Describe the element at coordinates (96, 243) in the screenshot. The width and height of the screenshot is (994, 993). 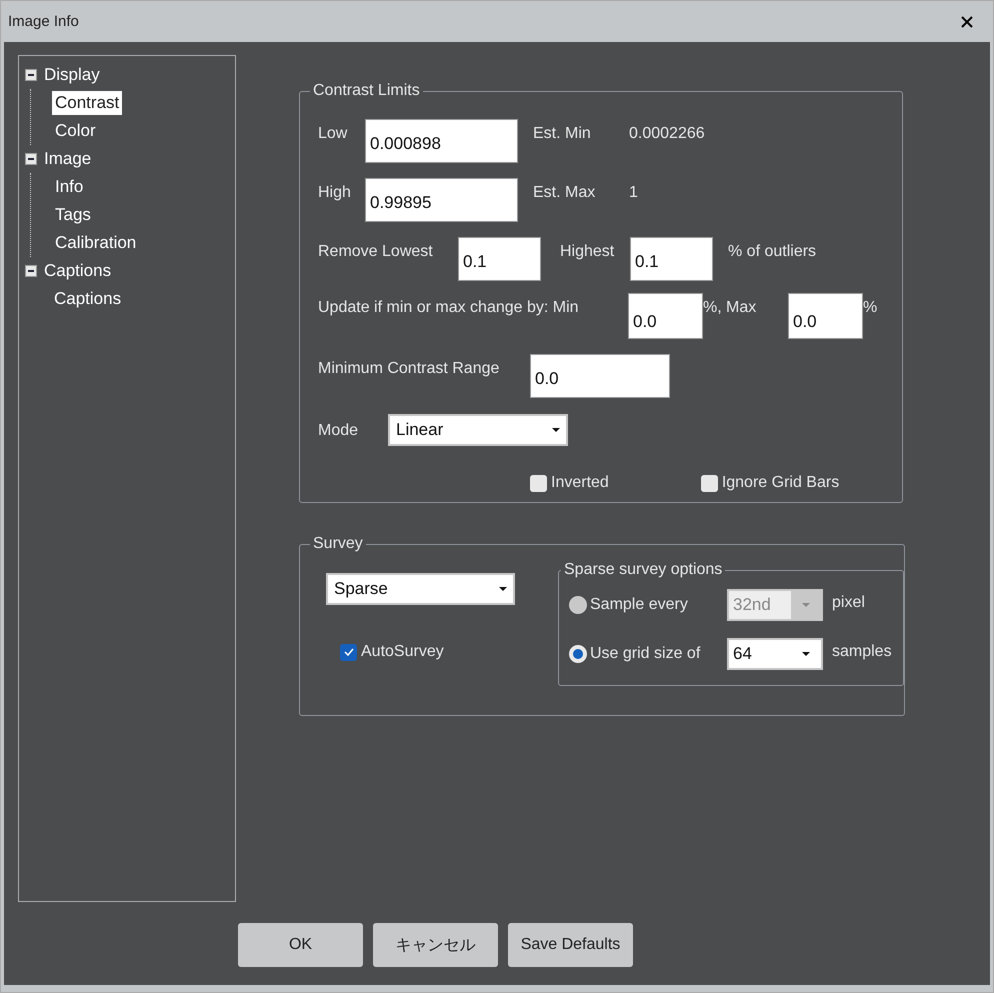
I see `tree-item: Calibration` at that location.